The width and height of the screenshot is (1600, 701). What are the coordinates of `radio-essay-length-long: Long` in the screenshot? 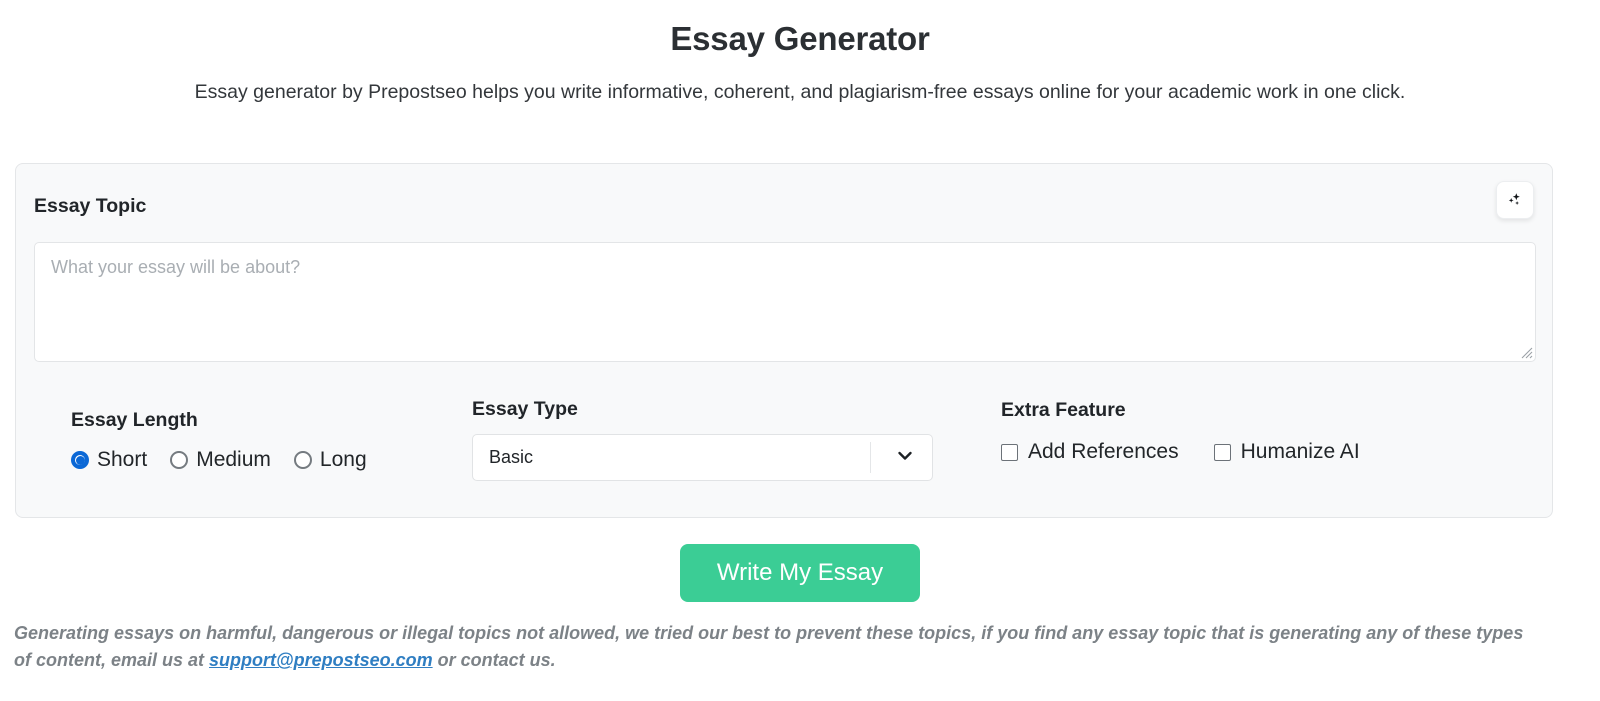 It's located at (330, 460).